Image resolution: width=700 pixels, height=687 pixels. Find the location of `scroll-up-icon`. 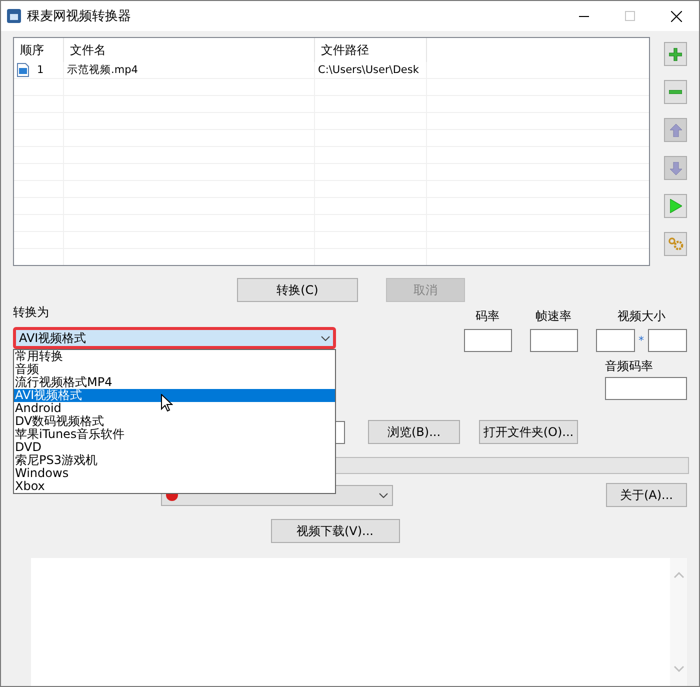

scroll-up-icon is located at coordinates (679, 575).